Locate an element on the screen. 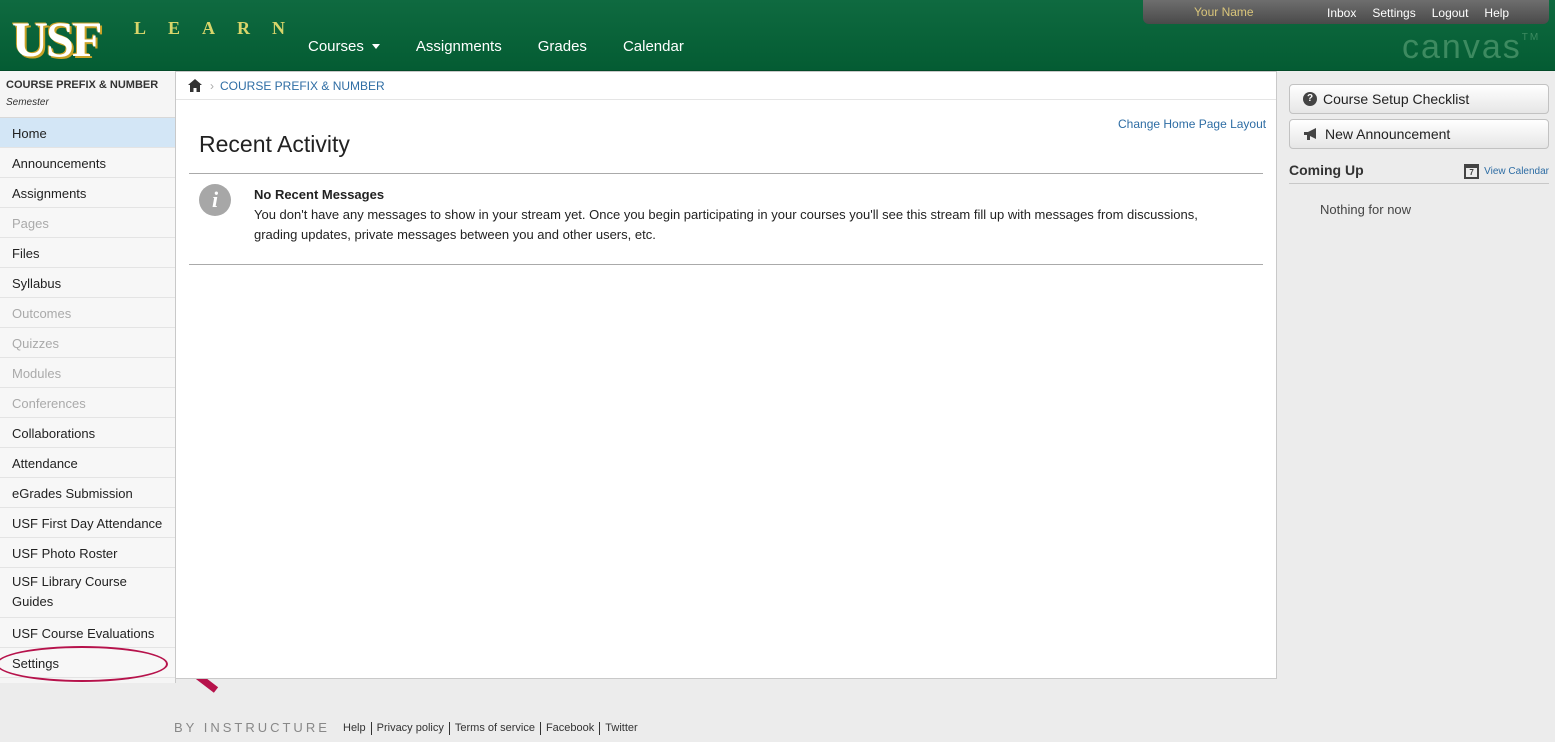  user-links: Inbox Settings Logout Help is located at coordinates (1426, 13).